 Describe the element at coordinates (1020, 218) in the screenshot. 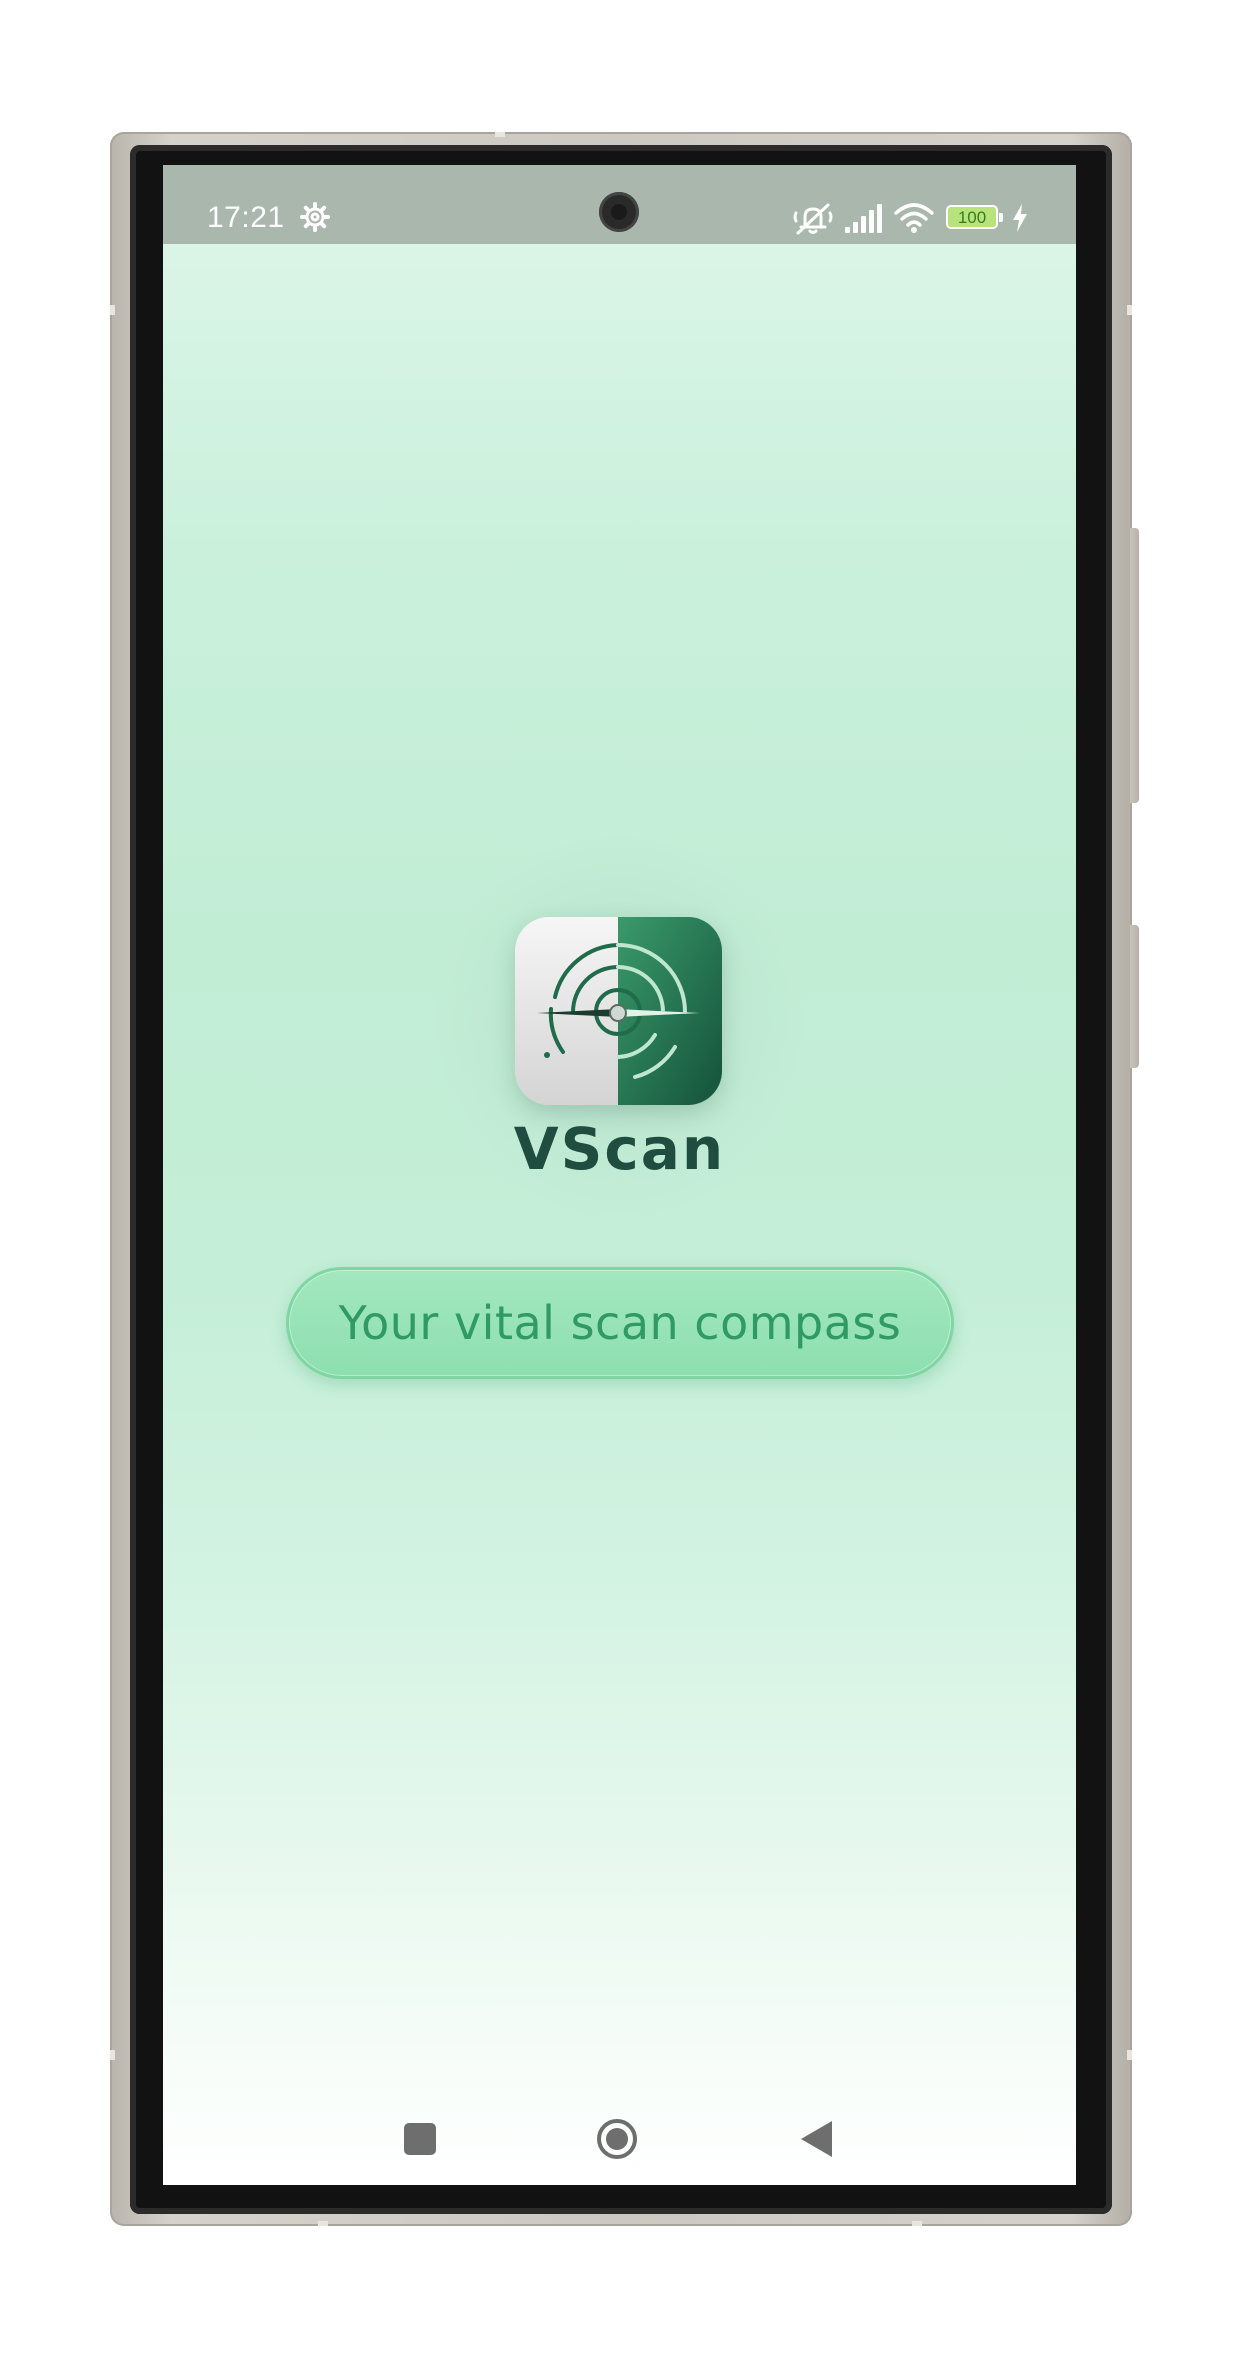

I see `charging-icon` at that location.